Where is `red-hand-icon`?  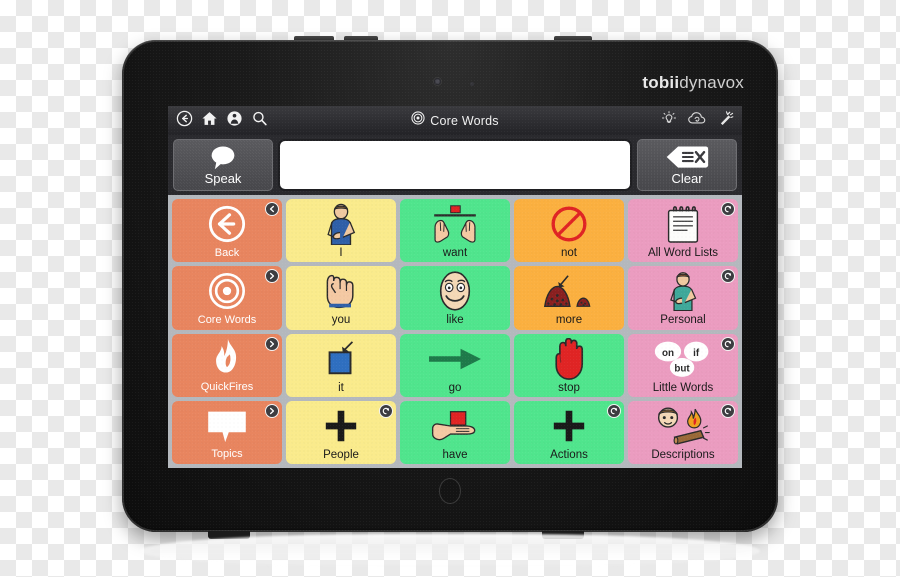 red-hand-icon is located at coordinates (569, 359).